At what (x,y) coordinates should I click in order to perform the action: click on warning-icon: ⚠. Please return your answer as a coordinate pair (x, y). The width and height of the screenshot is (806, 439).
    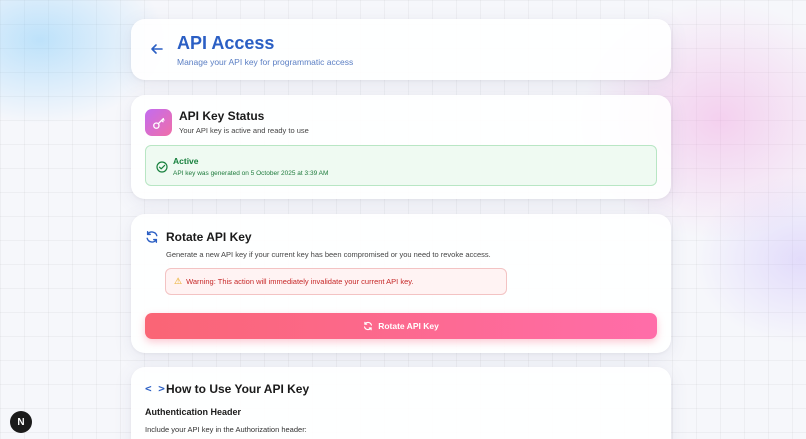
    Looking at the image, I should click on (178, 281).